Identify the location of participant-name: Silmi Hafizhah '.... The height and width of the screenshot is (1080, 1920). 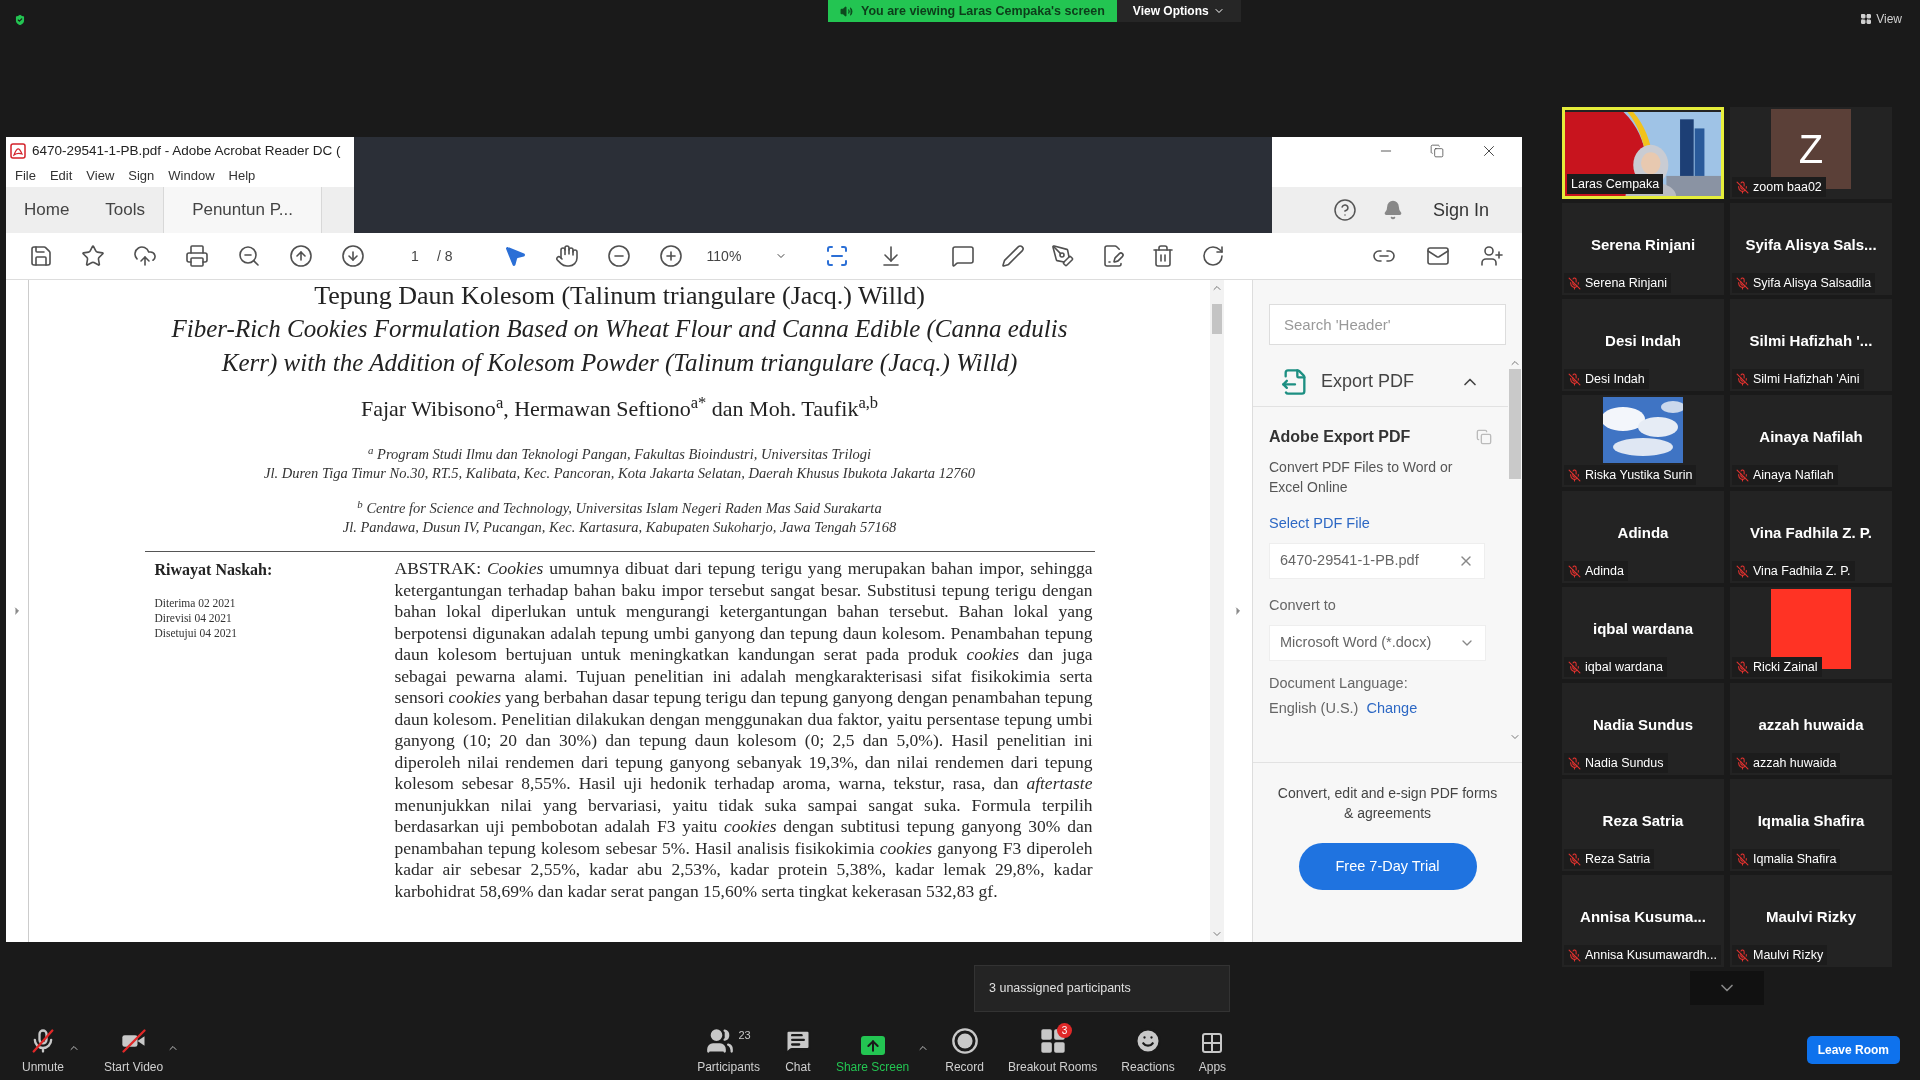
(1811, 340).